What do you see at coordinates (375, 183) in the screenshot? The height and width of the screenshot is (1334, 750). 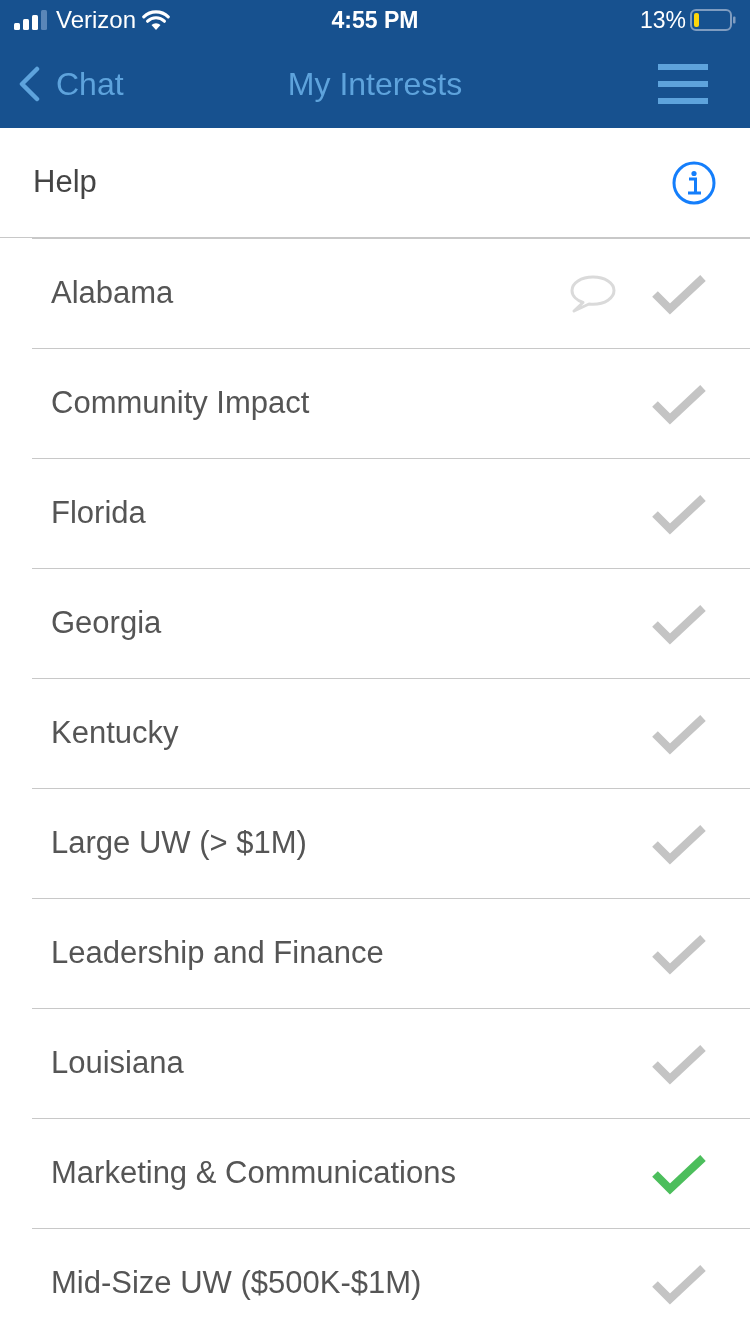 I see `help-row: Help` at bounding box center [375, 183].